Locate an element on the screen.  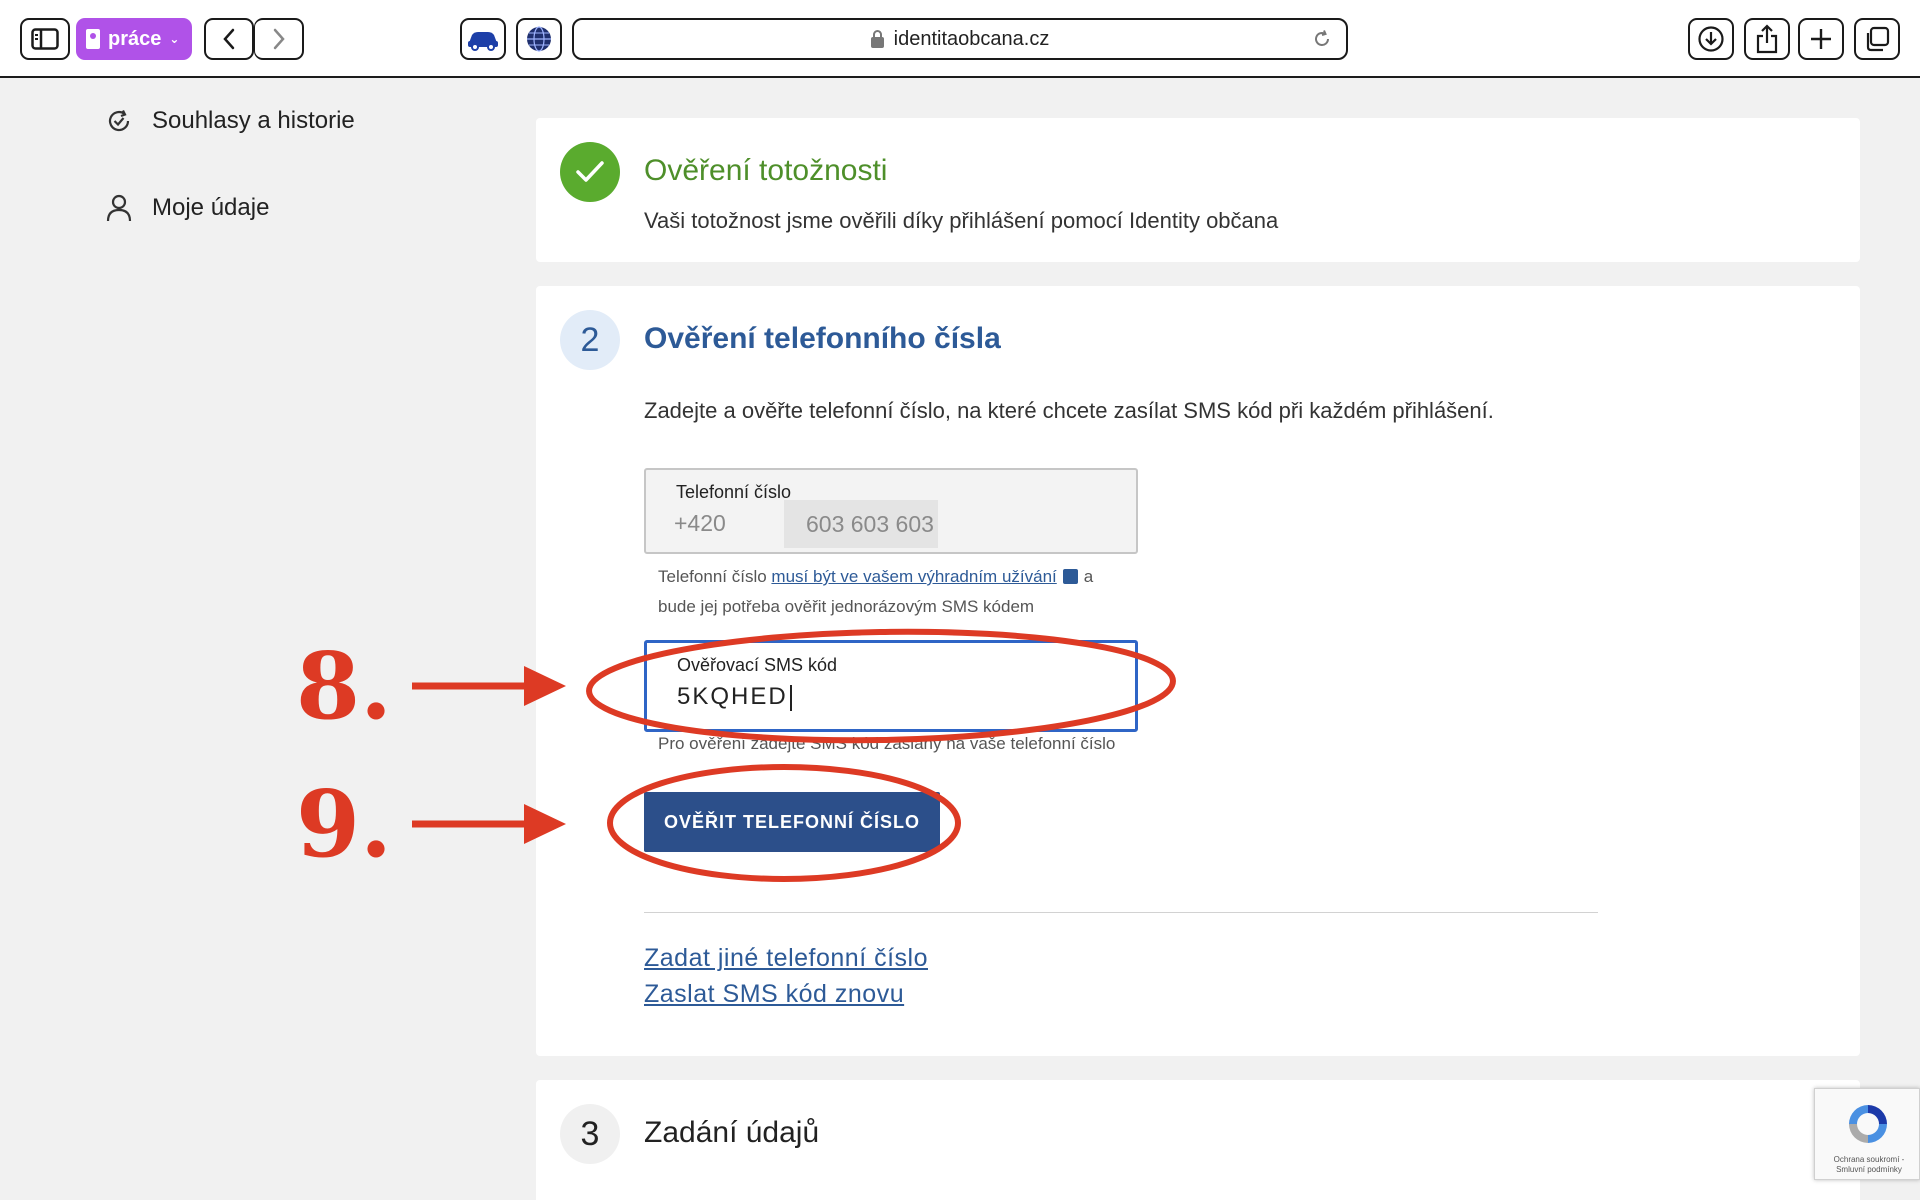
recaptcha-badge: Ochrana soukromí - Smluvní podmínky is located at coordinates (1867, 1134).